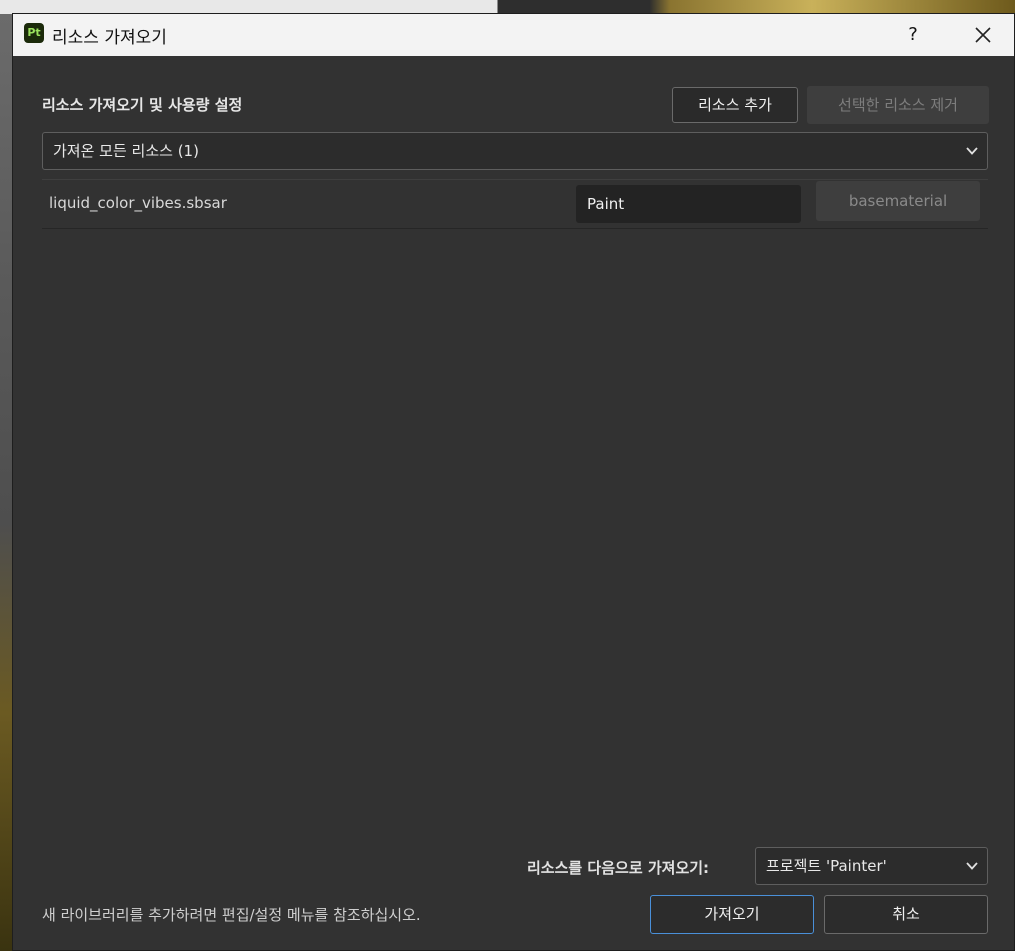 This screenshot has width=1015, height=951. Describe the element at coordinates (109, 38) in the screenshot. I see `dialog-title: 리소스 가져오기` at that location.